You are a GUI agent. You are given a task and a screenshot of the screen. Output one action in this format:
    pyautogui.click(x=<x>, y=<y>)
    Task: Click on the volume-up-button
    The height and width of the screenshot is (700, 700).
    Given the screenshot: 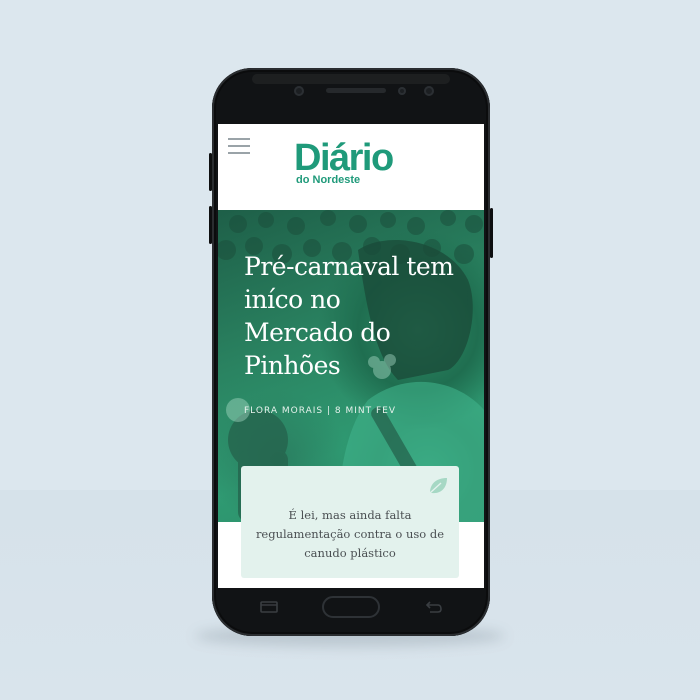 What is the action you would take?
    pyautogui.click(x=210, y=172)
    